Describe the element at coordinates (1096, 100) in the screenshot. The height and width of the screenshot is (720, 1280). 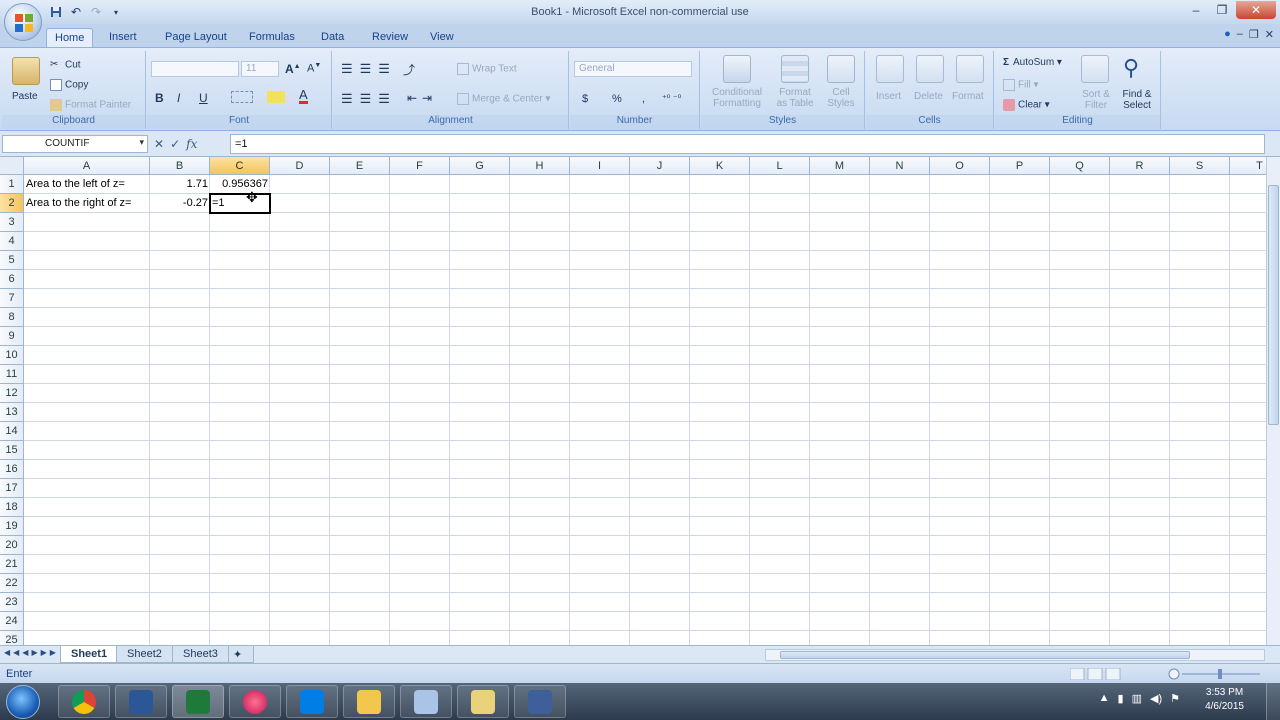
I see `sort-filter-button: Sort & Filter` at that location.